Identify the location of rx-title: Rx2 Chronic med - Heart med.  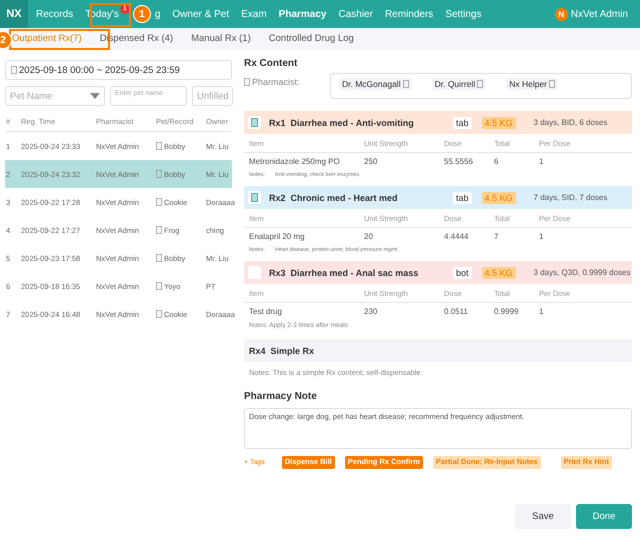
(334, 197).